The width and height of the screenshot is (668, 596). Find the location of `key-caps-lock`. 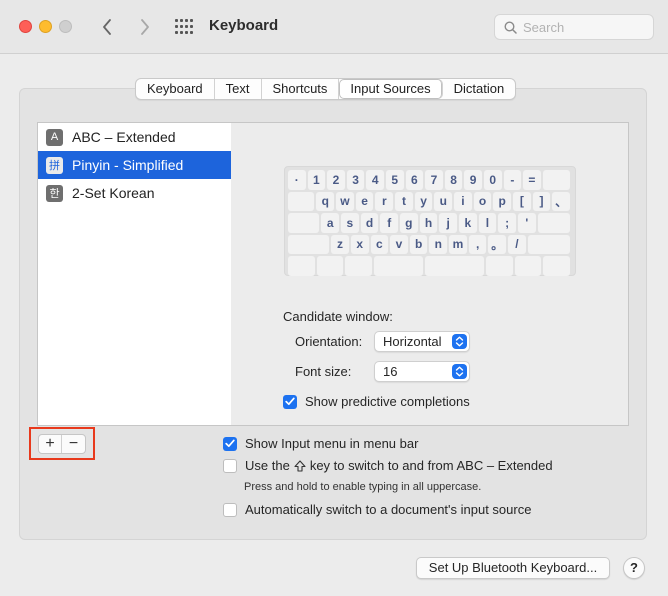

key-caps-lock is located at coordinates (304, 223).